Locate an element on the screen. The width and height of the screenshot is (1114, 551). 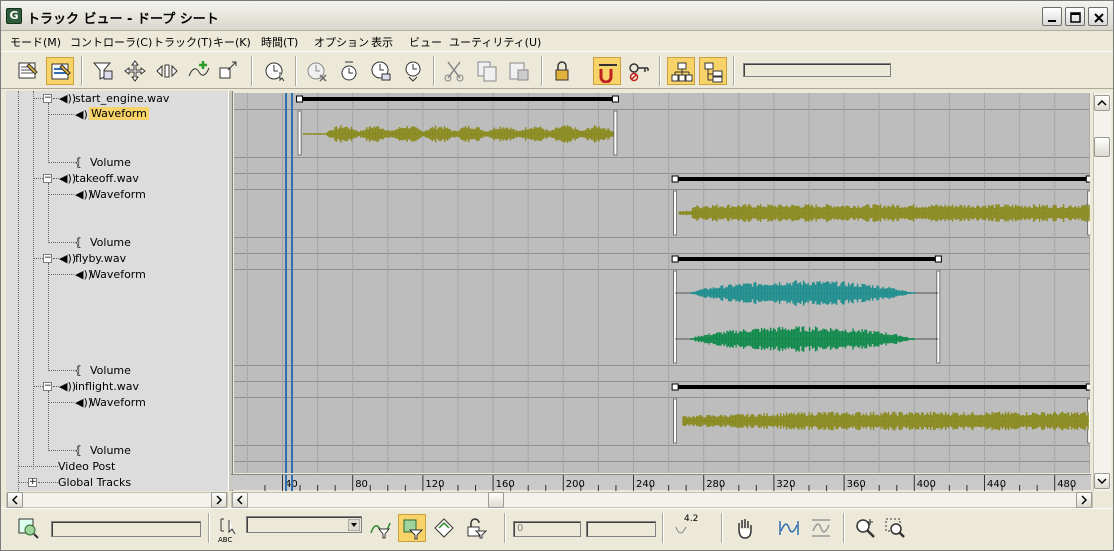
tree-scroll-left-button is located at coordinates (15, 500).